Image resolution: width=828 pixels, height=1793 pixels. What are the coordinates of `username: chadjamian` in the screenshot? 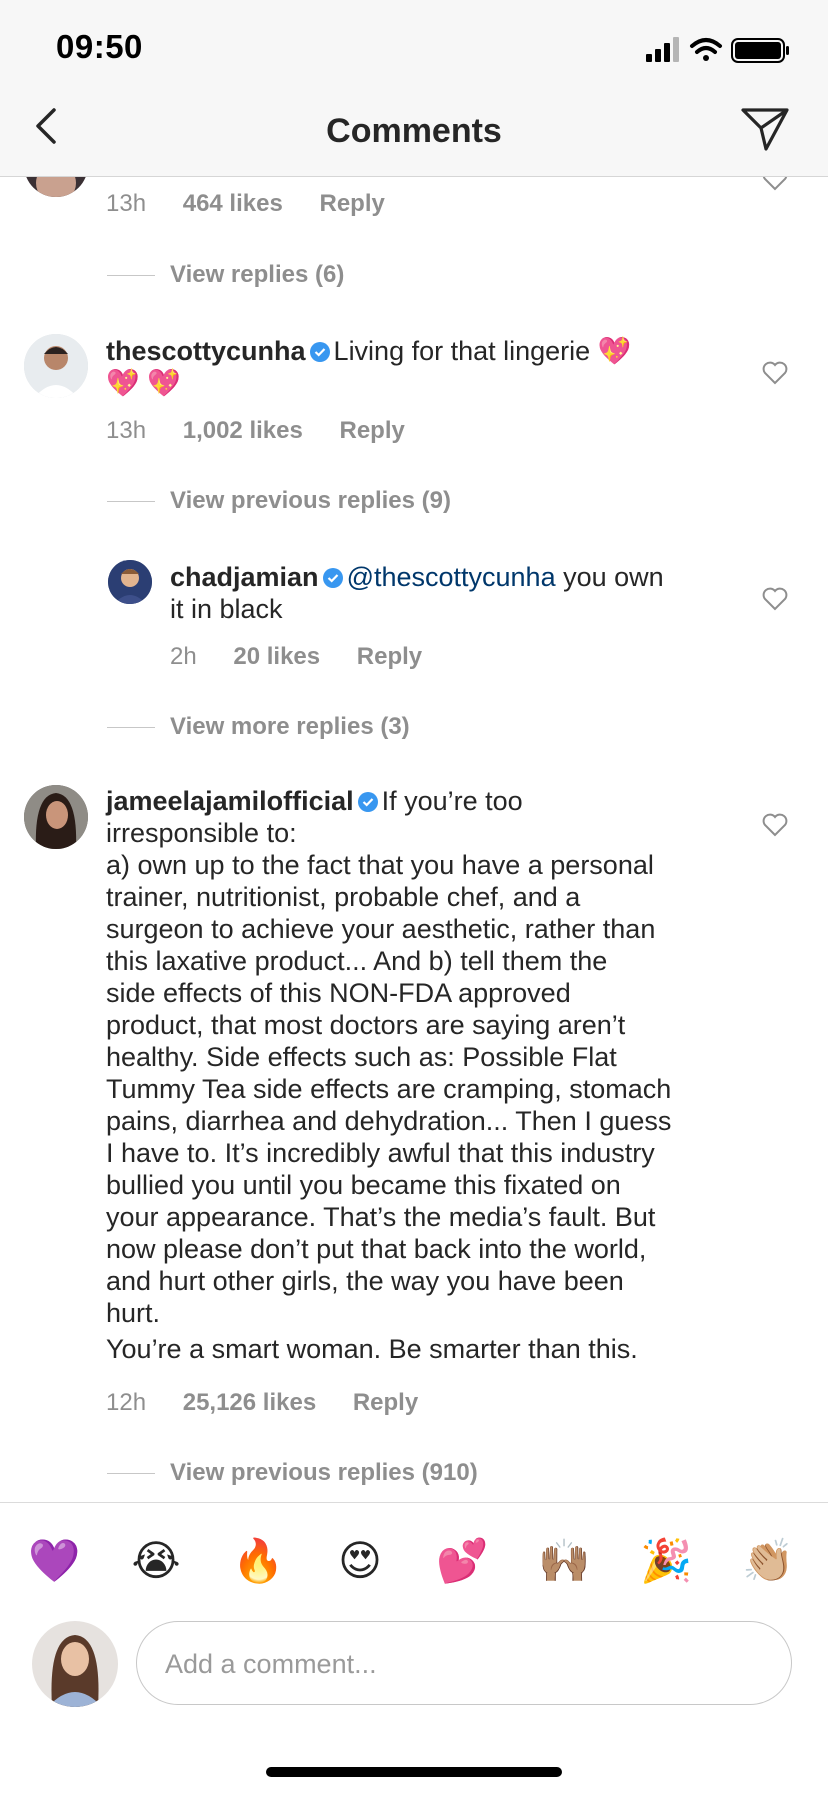 It's located at (244, 577).